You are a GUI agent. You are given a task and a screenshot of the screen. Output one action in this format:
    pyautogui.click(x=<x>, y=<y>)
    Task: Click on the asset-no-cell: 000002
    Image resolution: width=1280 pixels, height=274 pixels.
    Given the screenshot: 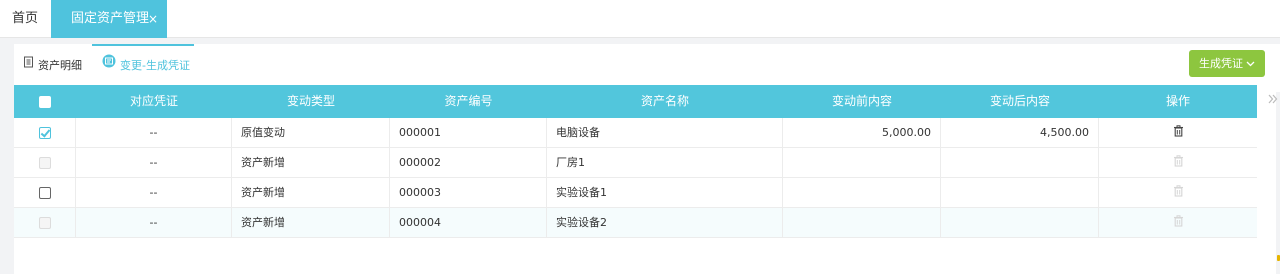 What is the action you would take?
    pyautogui.click(x=468, y=162)
    